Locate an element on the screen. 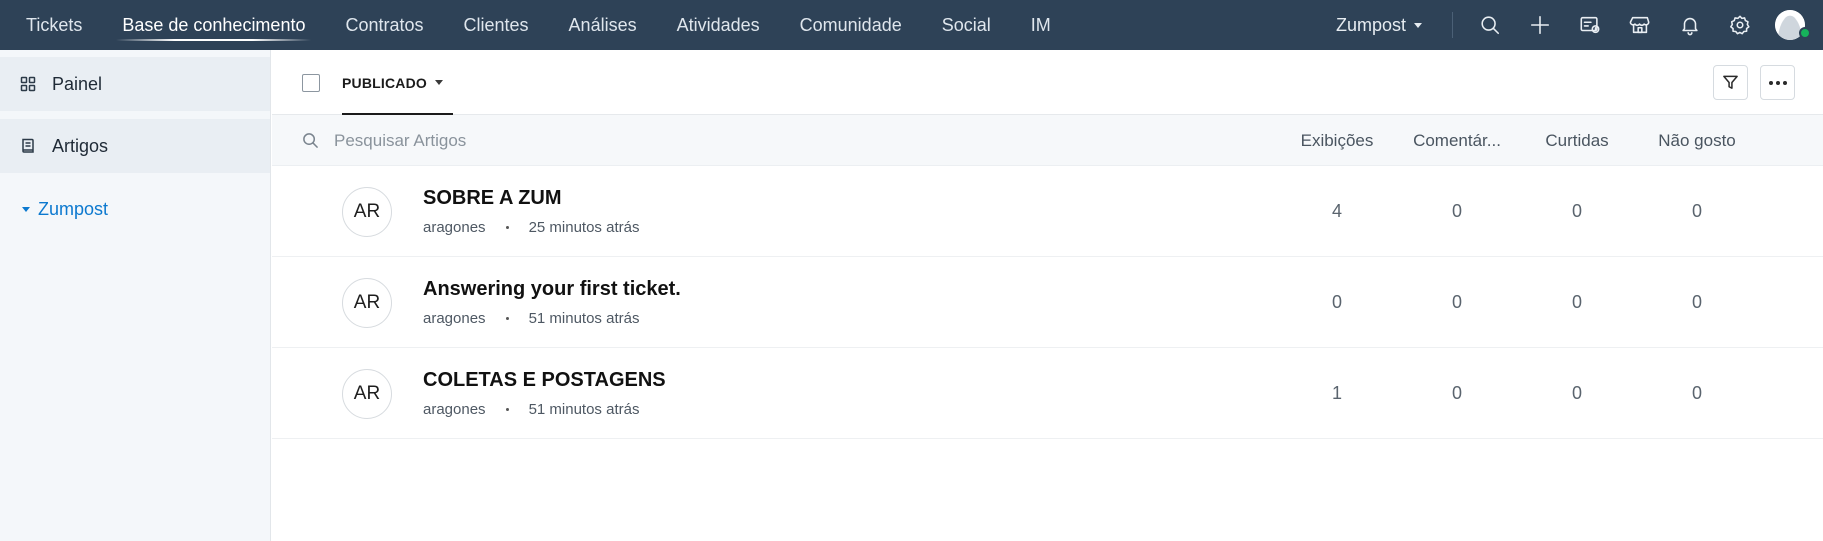  tab-customers: Clientes is located at coordinates (496, 25).